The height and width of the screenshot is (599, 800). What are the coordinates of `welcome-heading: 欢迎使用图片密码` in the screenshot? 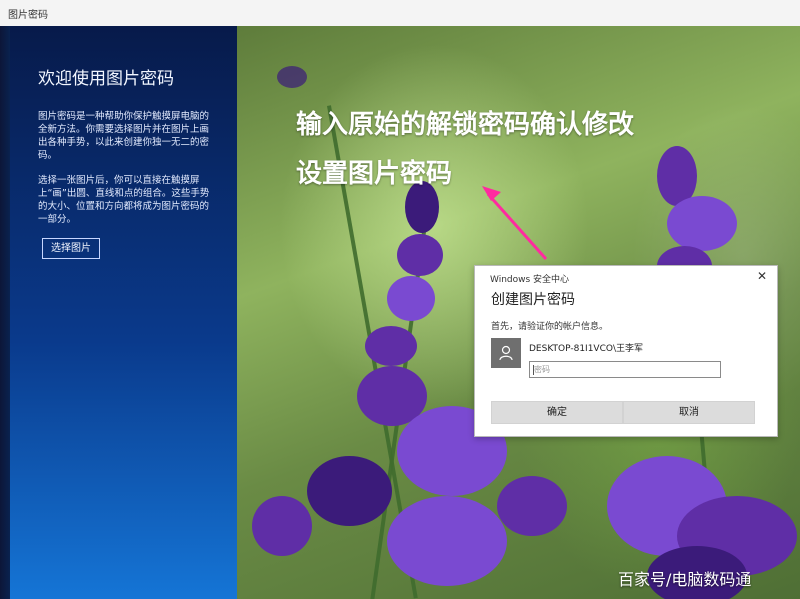 It's located at (106, 79).